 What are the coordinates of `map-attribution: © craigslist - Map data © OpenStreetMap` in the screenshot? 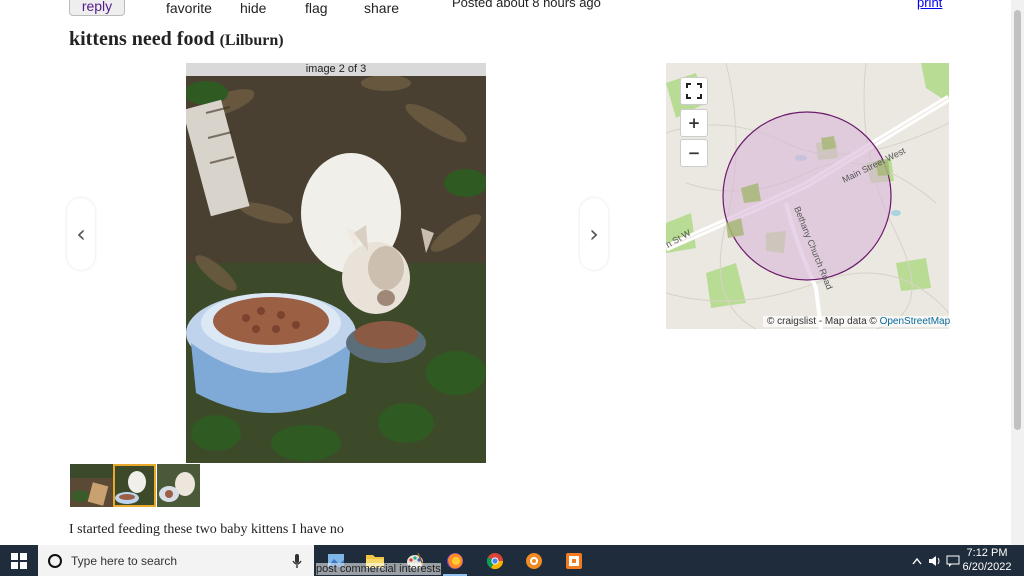 It's located at (859, 321).